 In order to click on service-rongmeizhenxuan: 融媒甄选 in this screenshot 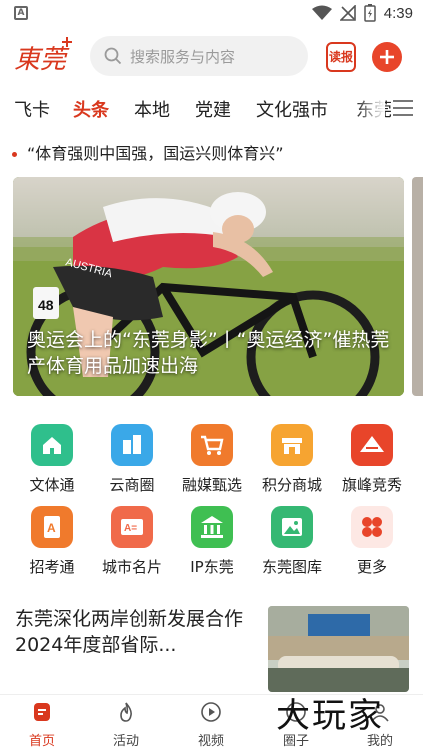, I will do `click(212, 459)`.